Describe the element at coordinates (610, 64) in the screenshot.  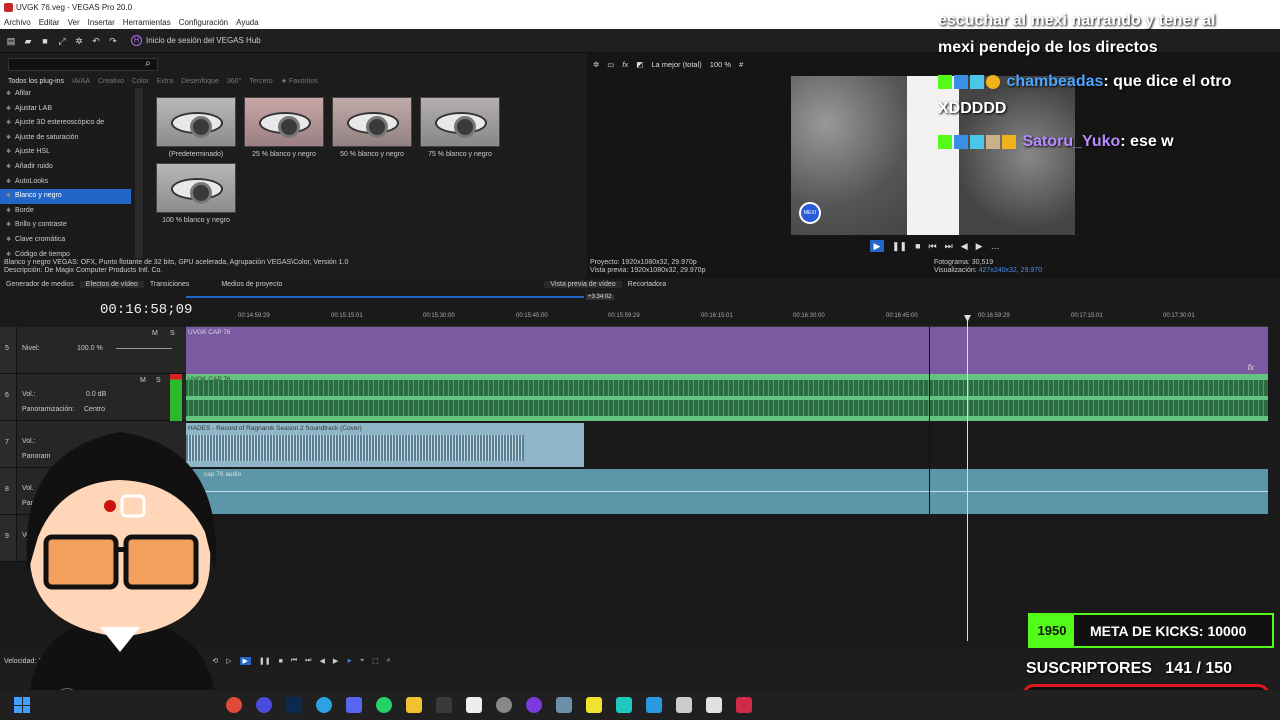
I see `external-monitor-icon: ▭` at that location.